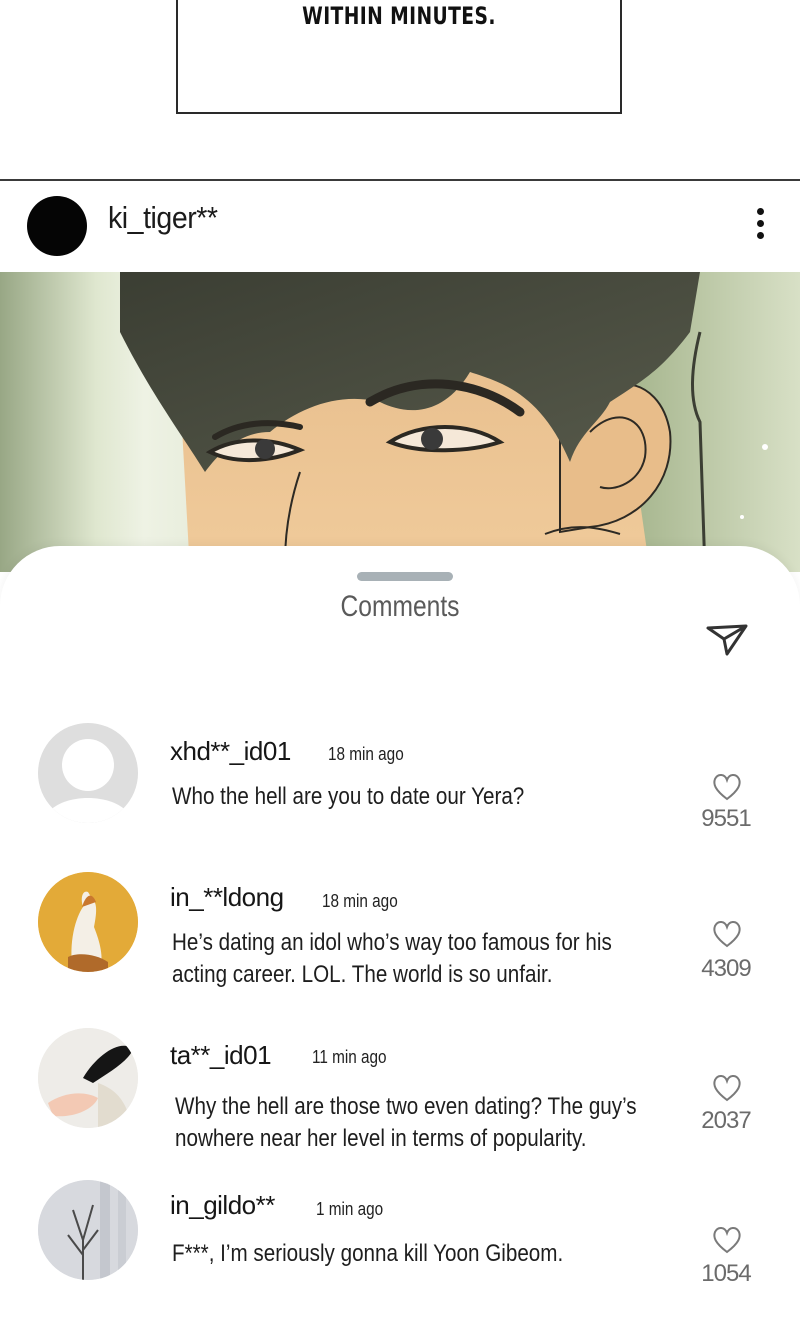  What do you see at coordinates (88, 773) in the screenshot?
I see `default-avatar-icon` at bounding box center [88, 773].